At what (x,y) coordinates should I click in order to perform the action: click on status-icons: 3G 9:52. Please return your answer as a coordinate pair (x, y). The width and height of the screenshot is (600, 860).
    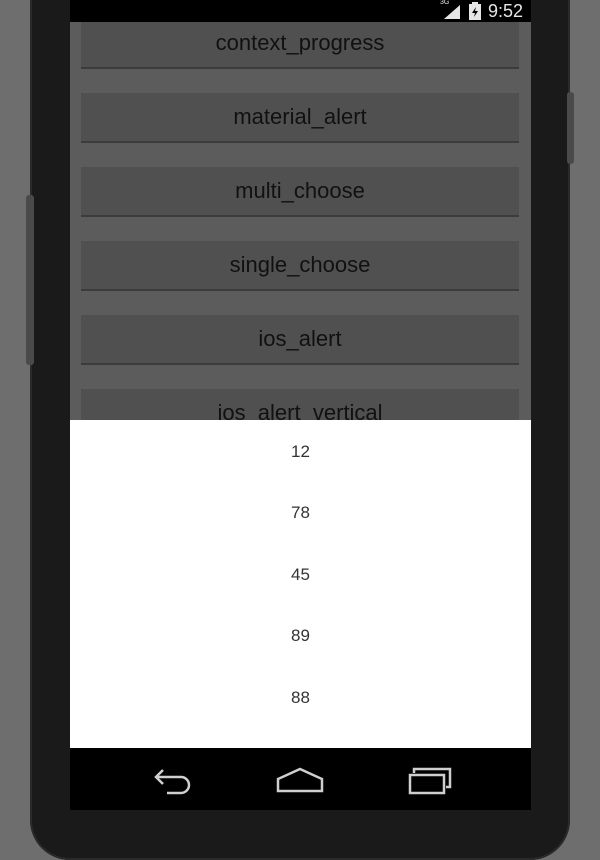
    Looking at the image, I should click on (481, 11).